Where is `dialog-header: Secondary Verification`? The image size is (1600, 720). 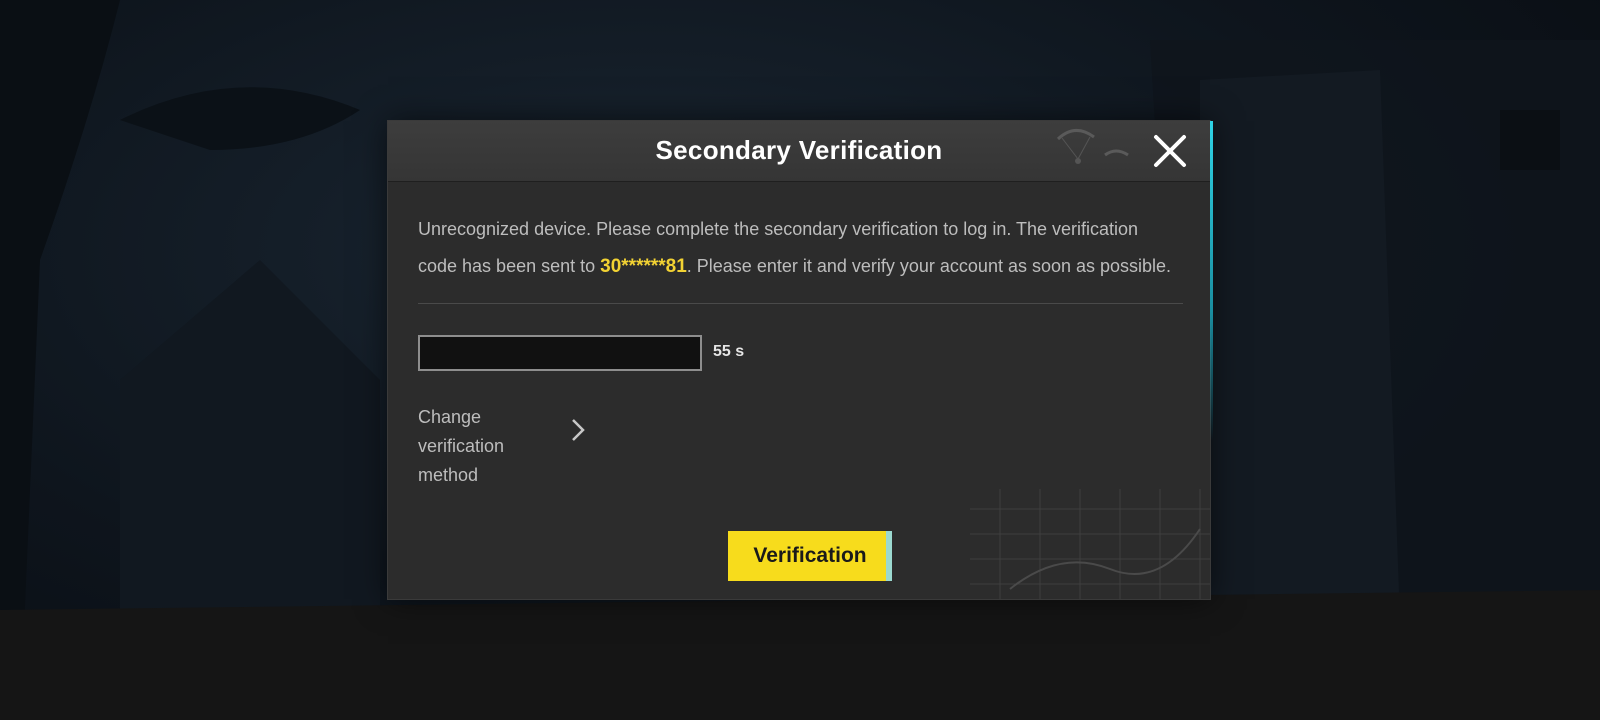 dialog-header: Secondary Verification is located at coordinates (799, 151).